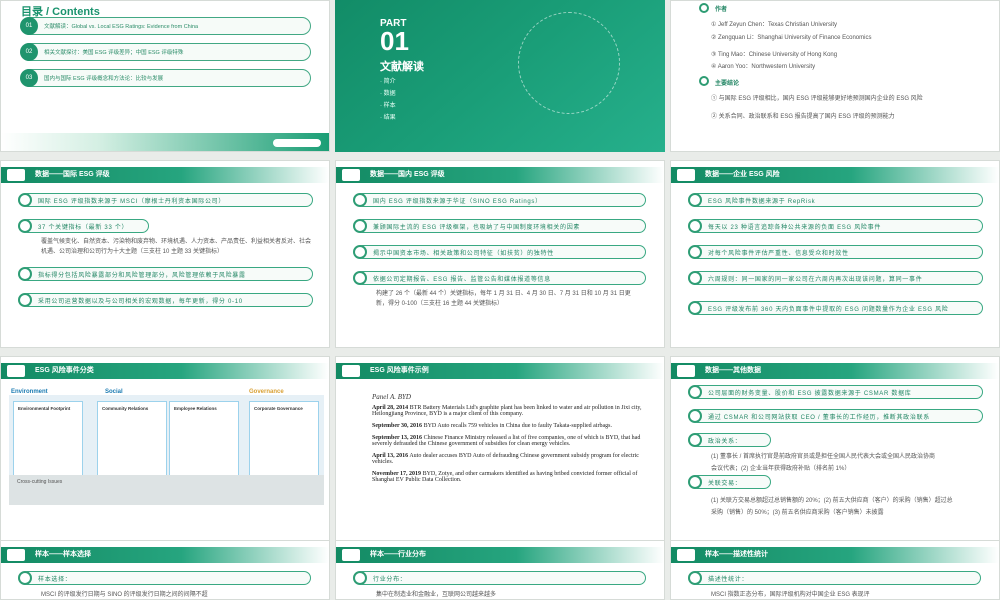 The image size is (1000, 600). What do you see at coordinates (500, 570) in the screenshot?
I see `slide-industry-distribution: 样本——行业分布 行业分布： 集中在制造业和金融业，互联网公司越来越多` at bounding box center [500, 570].